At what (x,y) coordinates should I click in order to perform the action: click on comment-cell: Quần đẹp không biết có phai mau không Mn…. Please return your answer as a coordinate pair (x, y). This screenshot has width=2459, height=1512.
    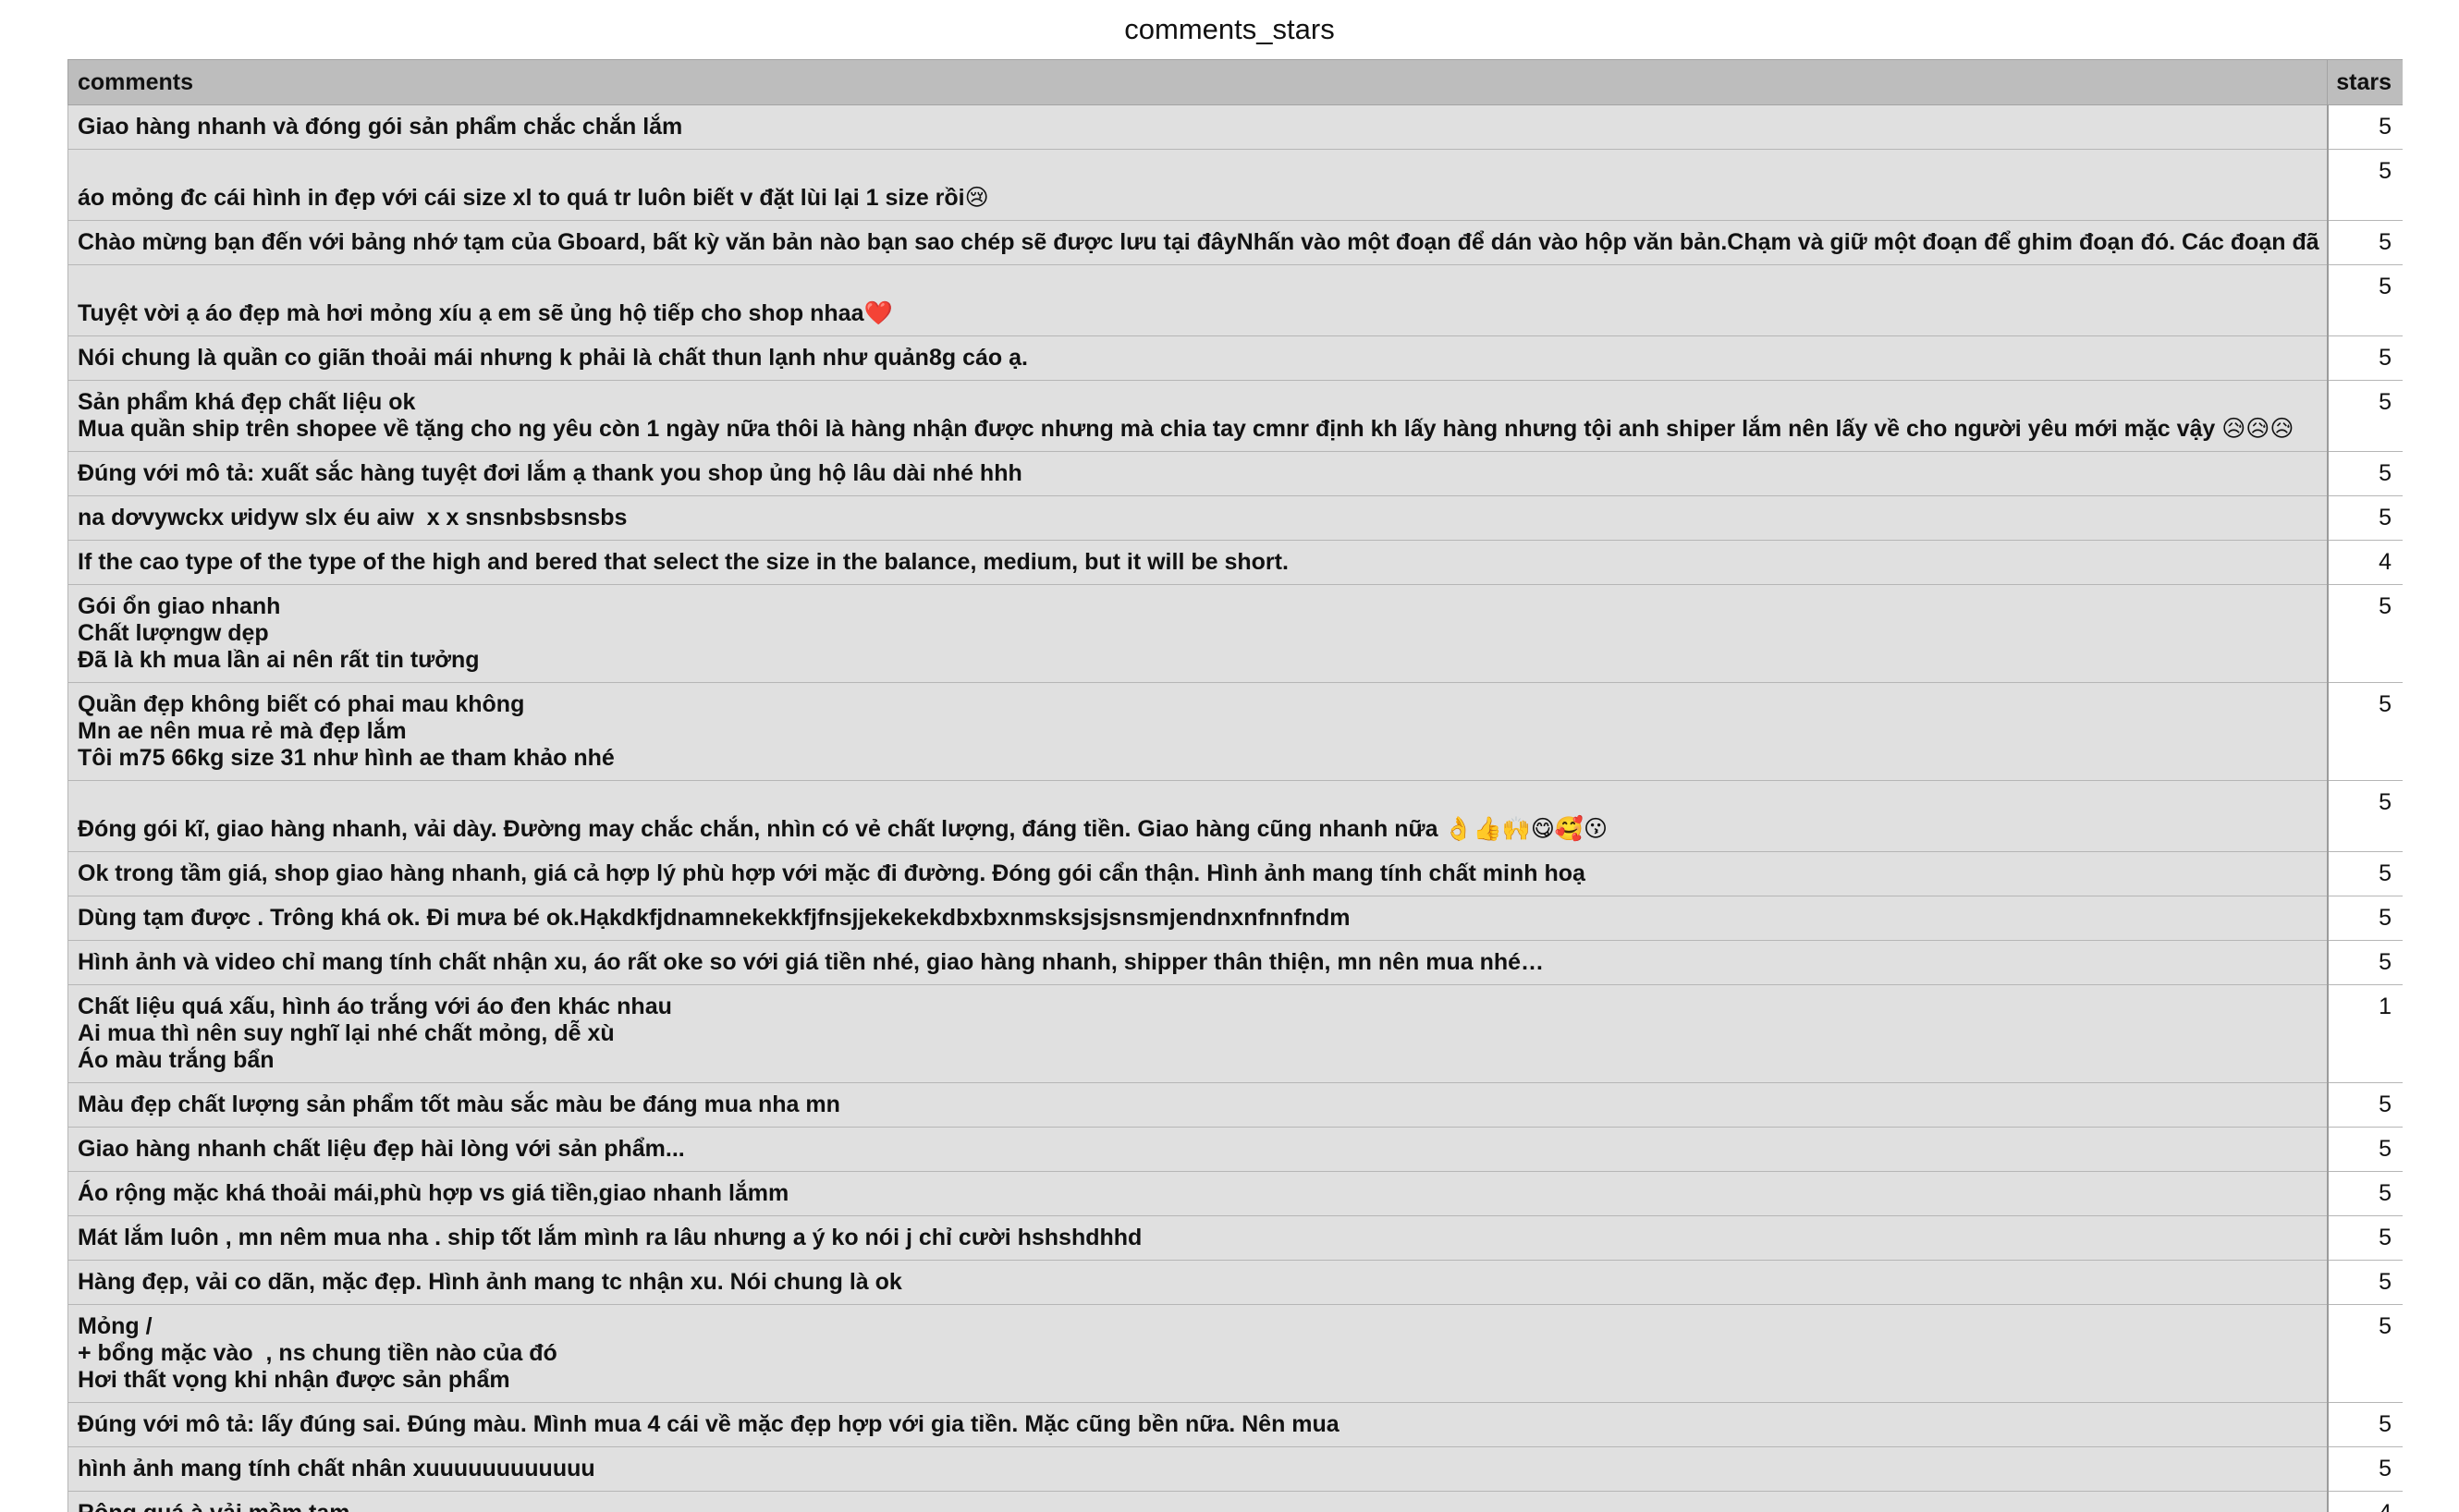
    Looking at the image, I should click on (1197, 731).